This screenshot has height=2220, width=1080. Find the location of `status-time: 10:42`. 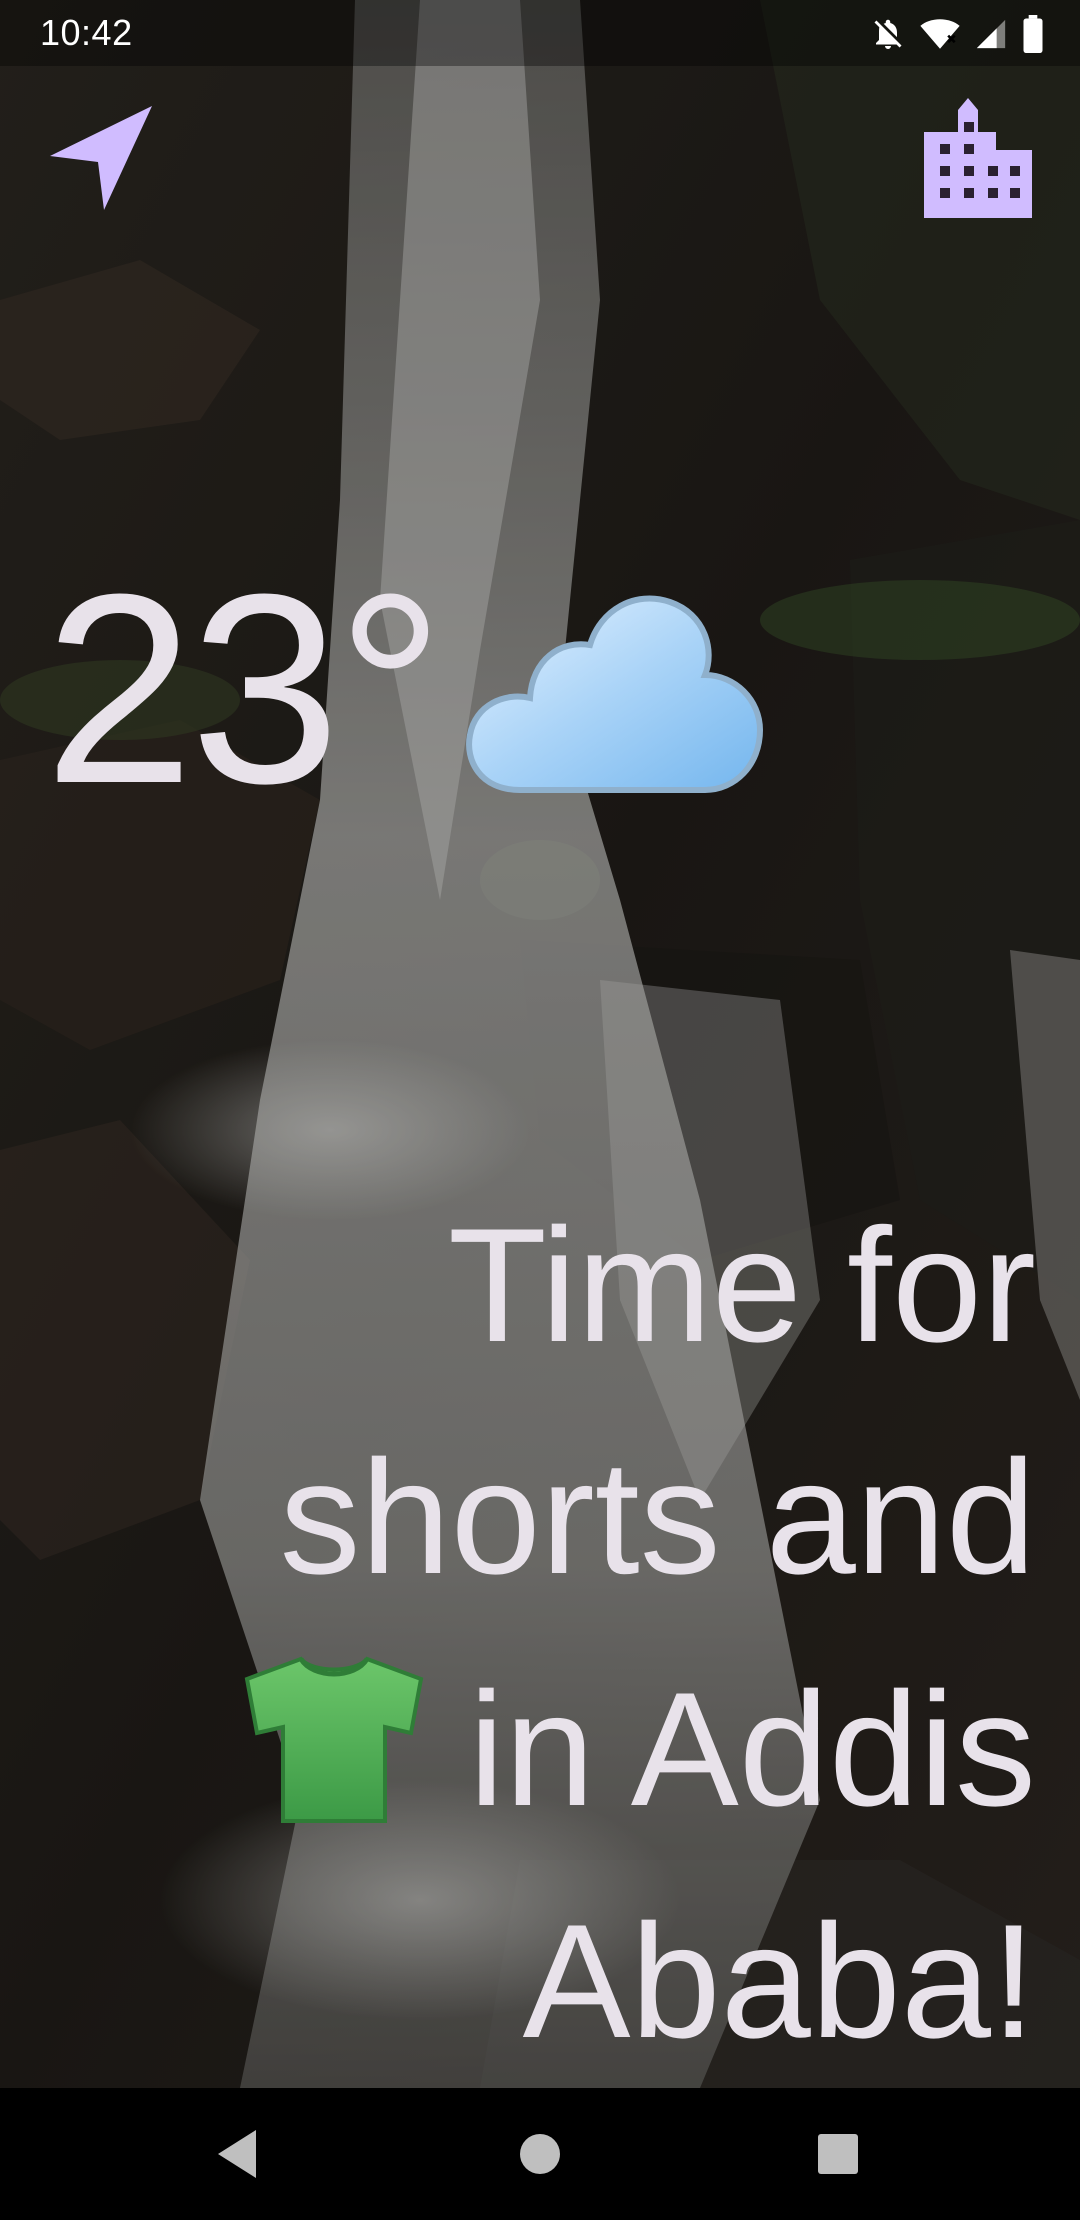

status-time: 10:42 is located at coordinates (86, 32).